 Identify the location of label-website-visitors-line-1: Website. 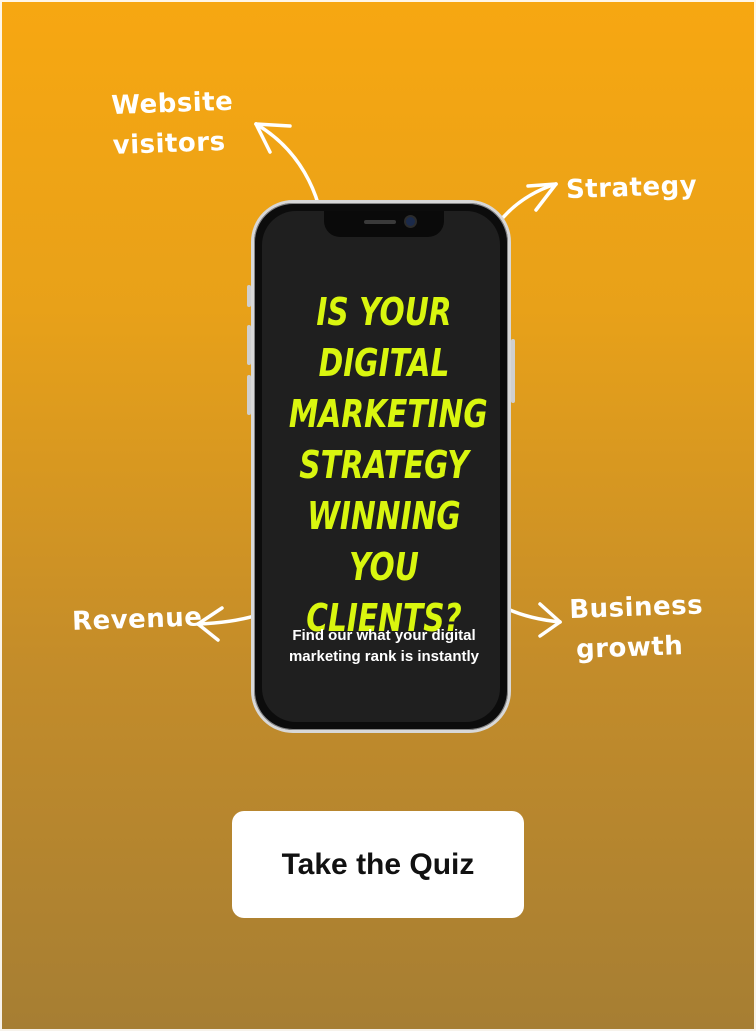
(172, 103).